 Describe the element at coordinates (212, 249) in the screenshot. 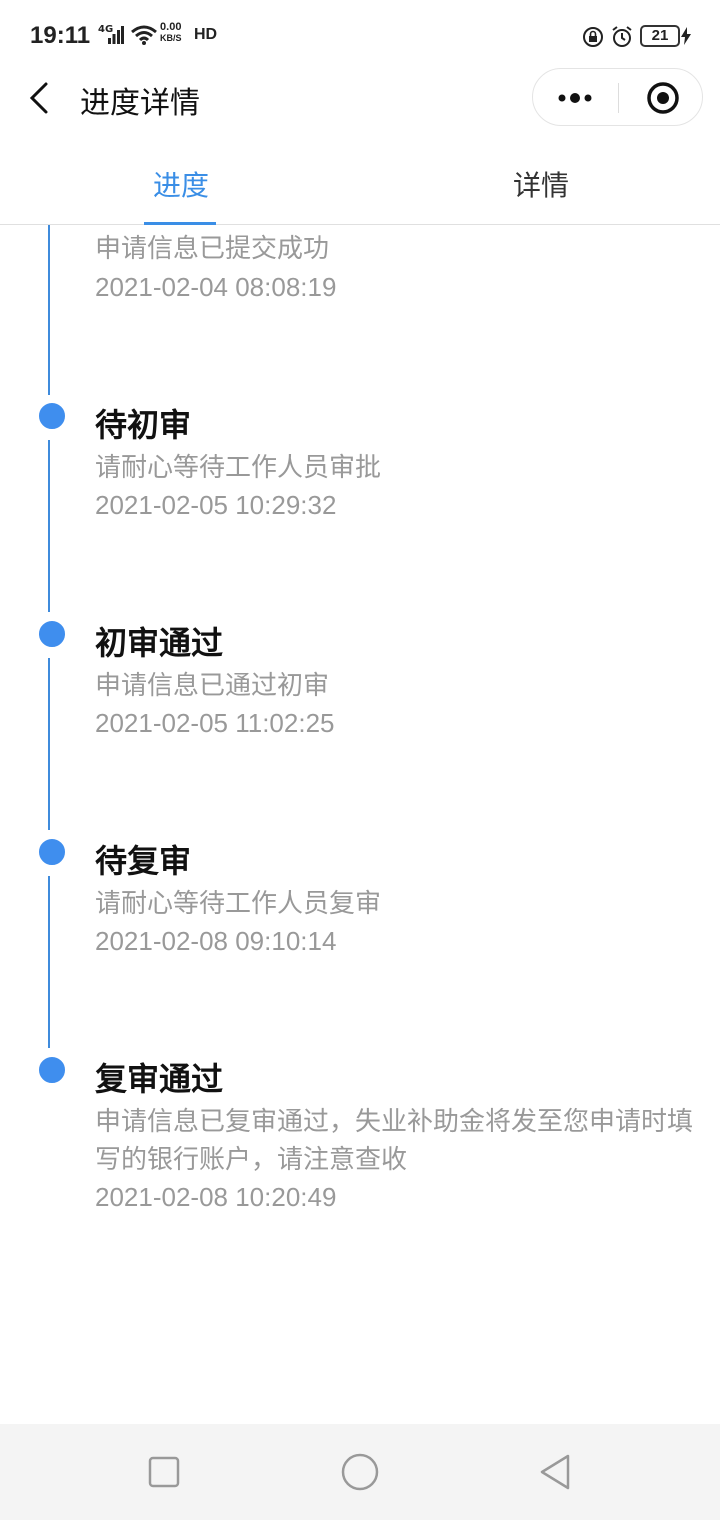

I see `step-description: 申请信息已提交成功` at that location.